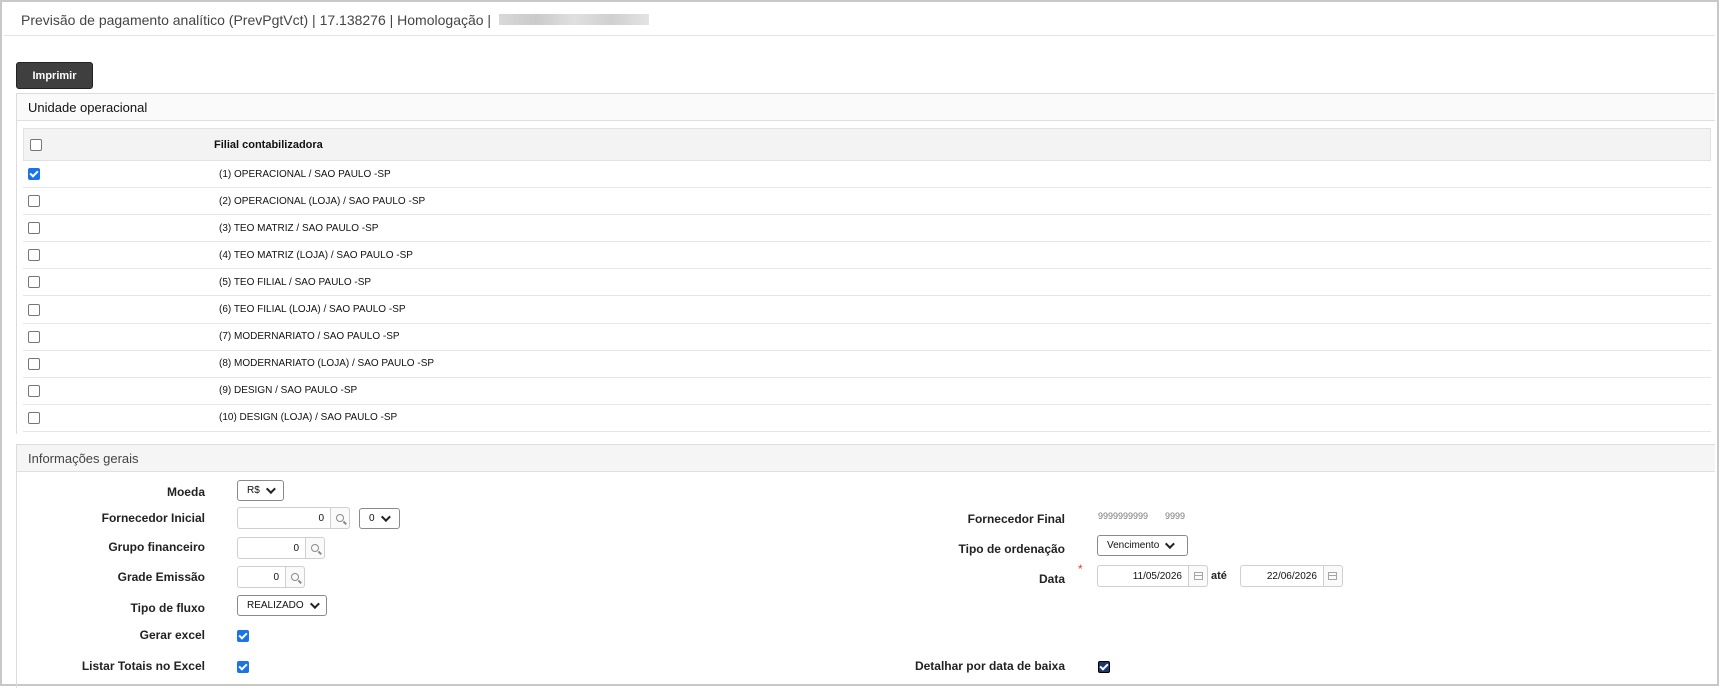 The image size is (1719, 688). What do you see at coordinates (167, 608) in the screenshot?
I see `tipo-fluxo-label: Tipo de fluxo` at bounding box center [167, 608].